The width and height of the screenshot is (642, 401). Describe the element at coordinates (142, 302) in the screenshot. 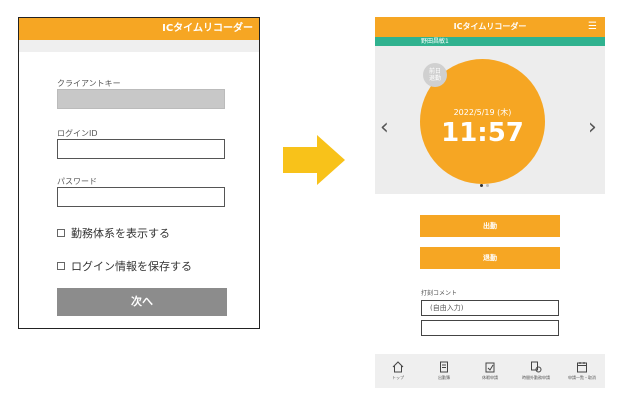

I see `next-button: 次へ` at that location.